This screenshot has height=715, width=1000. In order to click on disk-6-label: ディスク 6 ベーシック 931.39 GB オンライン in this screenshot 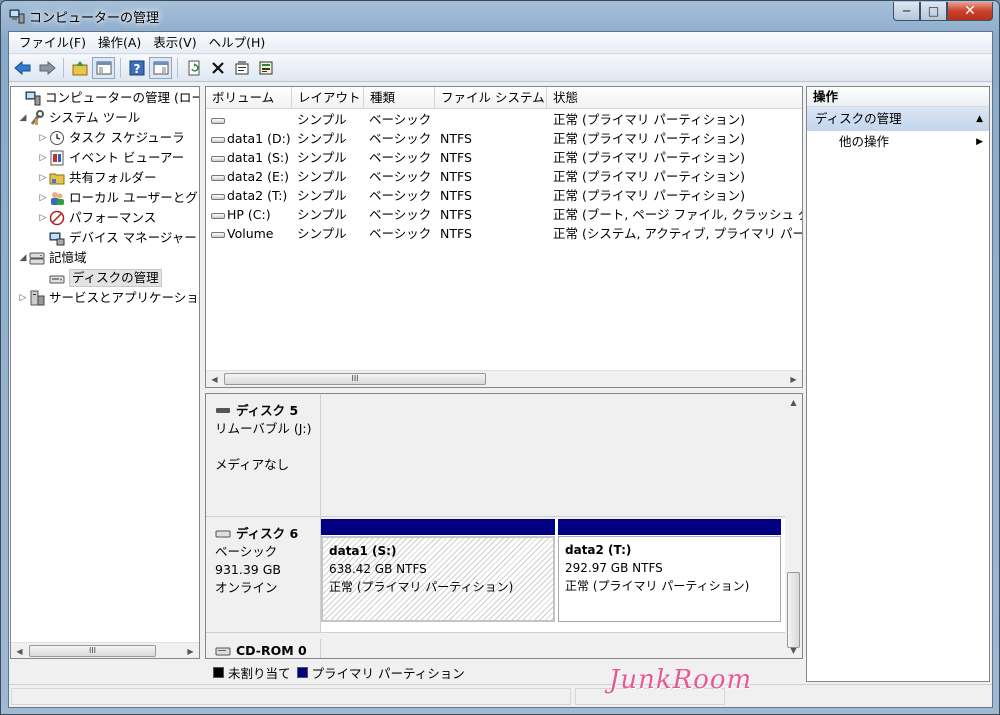, I will do `click(263, 575)`.